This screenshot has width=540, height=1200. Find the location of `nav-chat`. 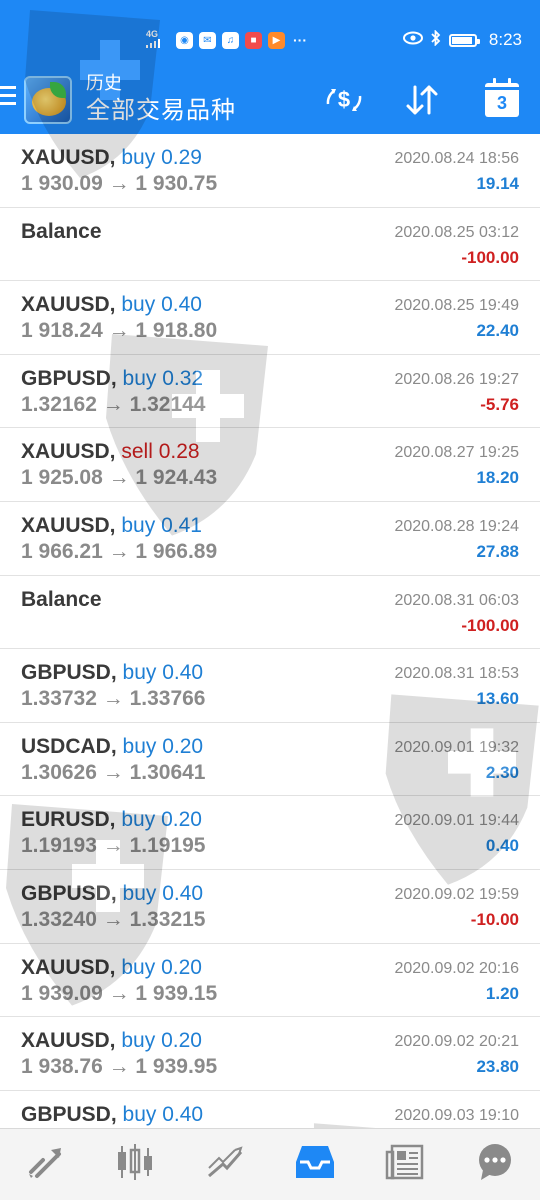

nav-chat is located at coordinates (495, 1164).